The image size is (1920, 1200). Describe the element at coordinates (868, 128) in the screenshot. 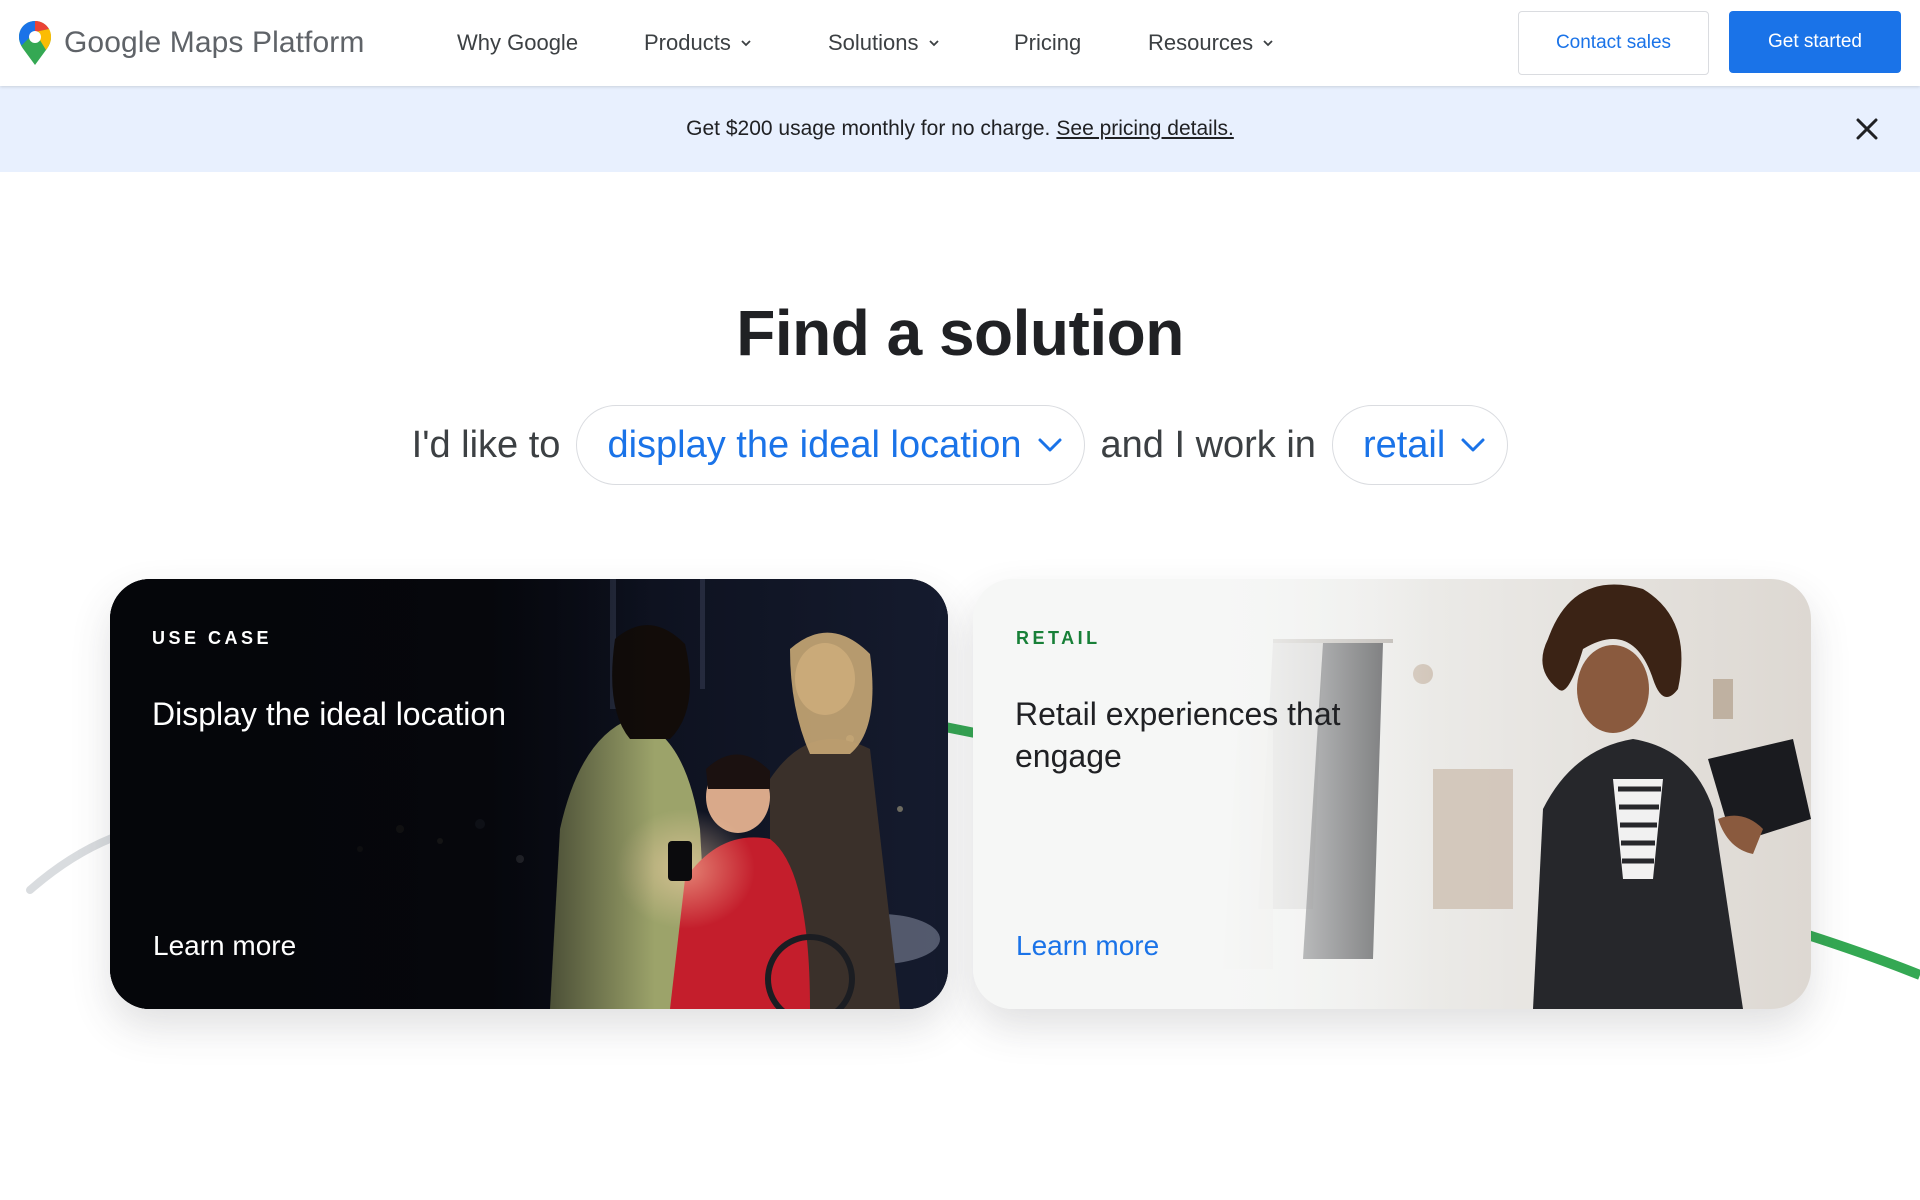

I see `promo-text: Get $200 usage monthly for no charge.` at that location.